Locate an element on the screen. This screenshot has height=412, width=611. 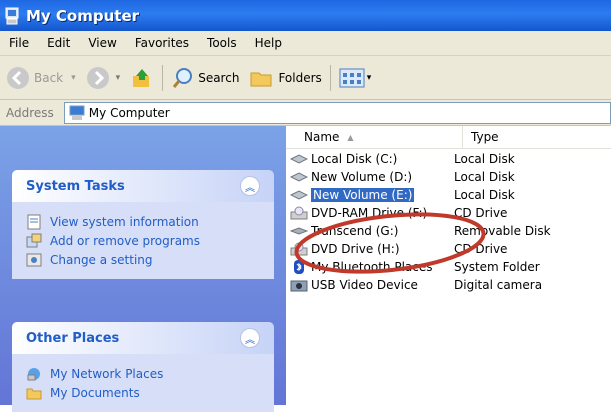
documents-folder-icon is located at coordinates (34, 393).